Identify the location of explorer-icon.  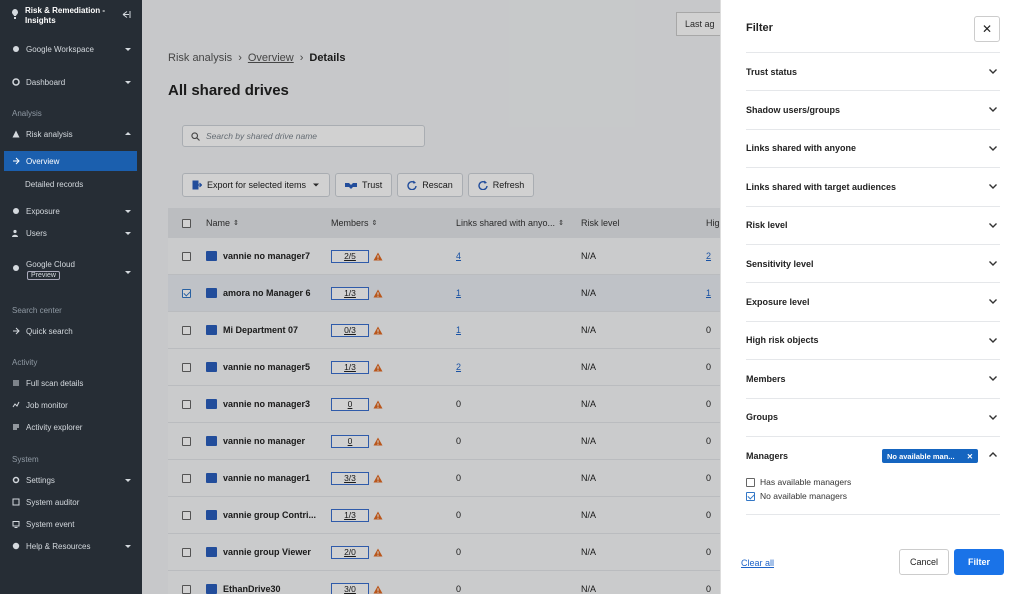
(16, 427).